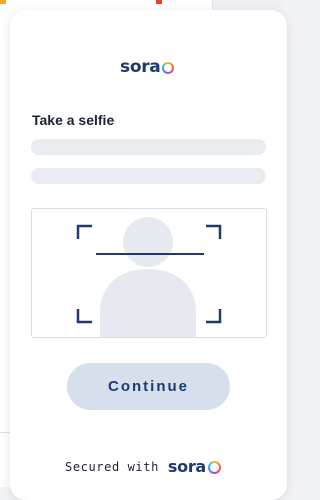 The image size is (320, 500). What do you see at coordinates (186, 466) in the screenshot?
I see `footer-brand-text: sora` at bounding box center [186, 466].